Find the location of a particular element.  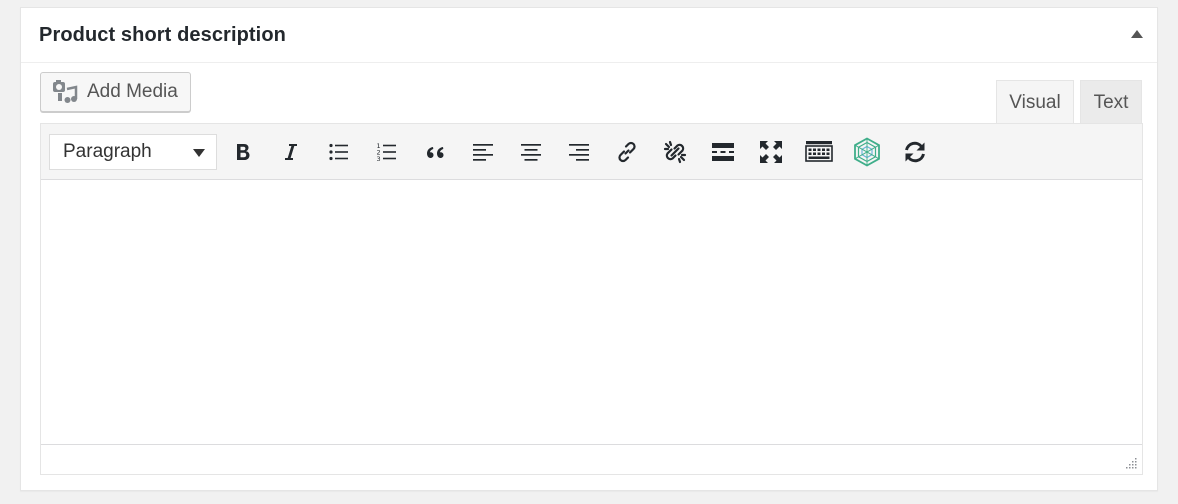

align-right-icon is located at coordinates (579, 152).